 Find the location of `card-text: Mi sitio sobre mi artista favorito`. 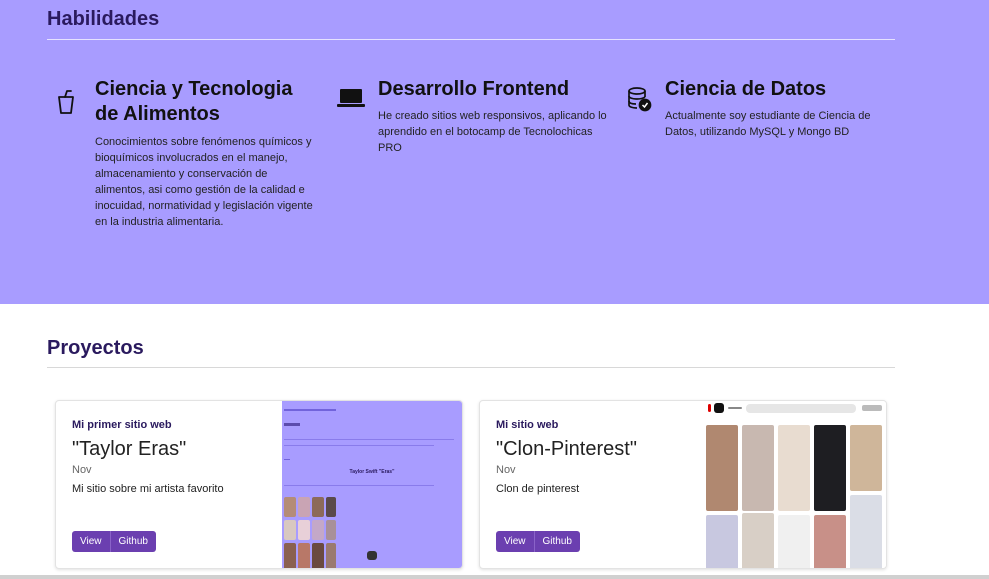

card-text: Mi sitio sobre mi artista favorito is located at coordinates (148, 489).